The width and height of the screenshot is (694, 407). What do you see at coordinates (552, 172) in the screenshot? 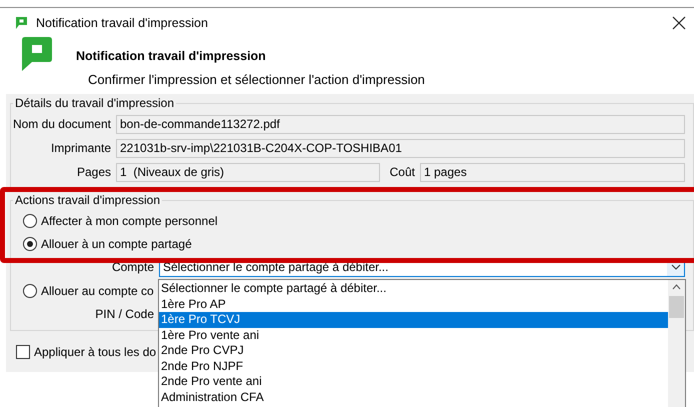
I see `readonly-field: 1 pages` at bounding box center [552, 172].